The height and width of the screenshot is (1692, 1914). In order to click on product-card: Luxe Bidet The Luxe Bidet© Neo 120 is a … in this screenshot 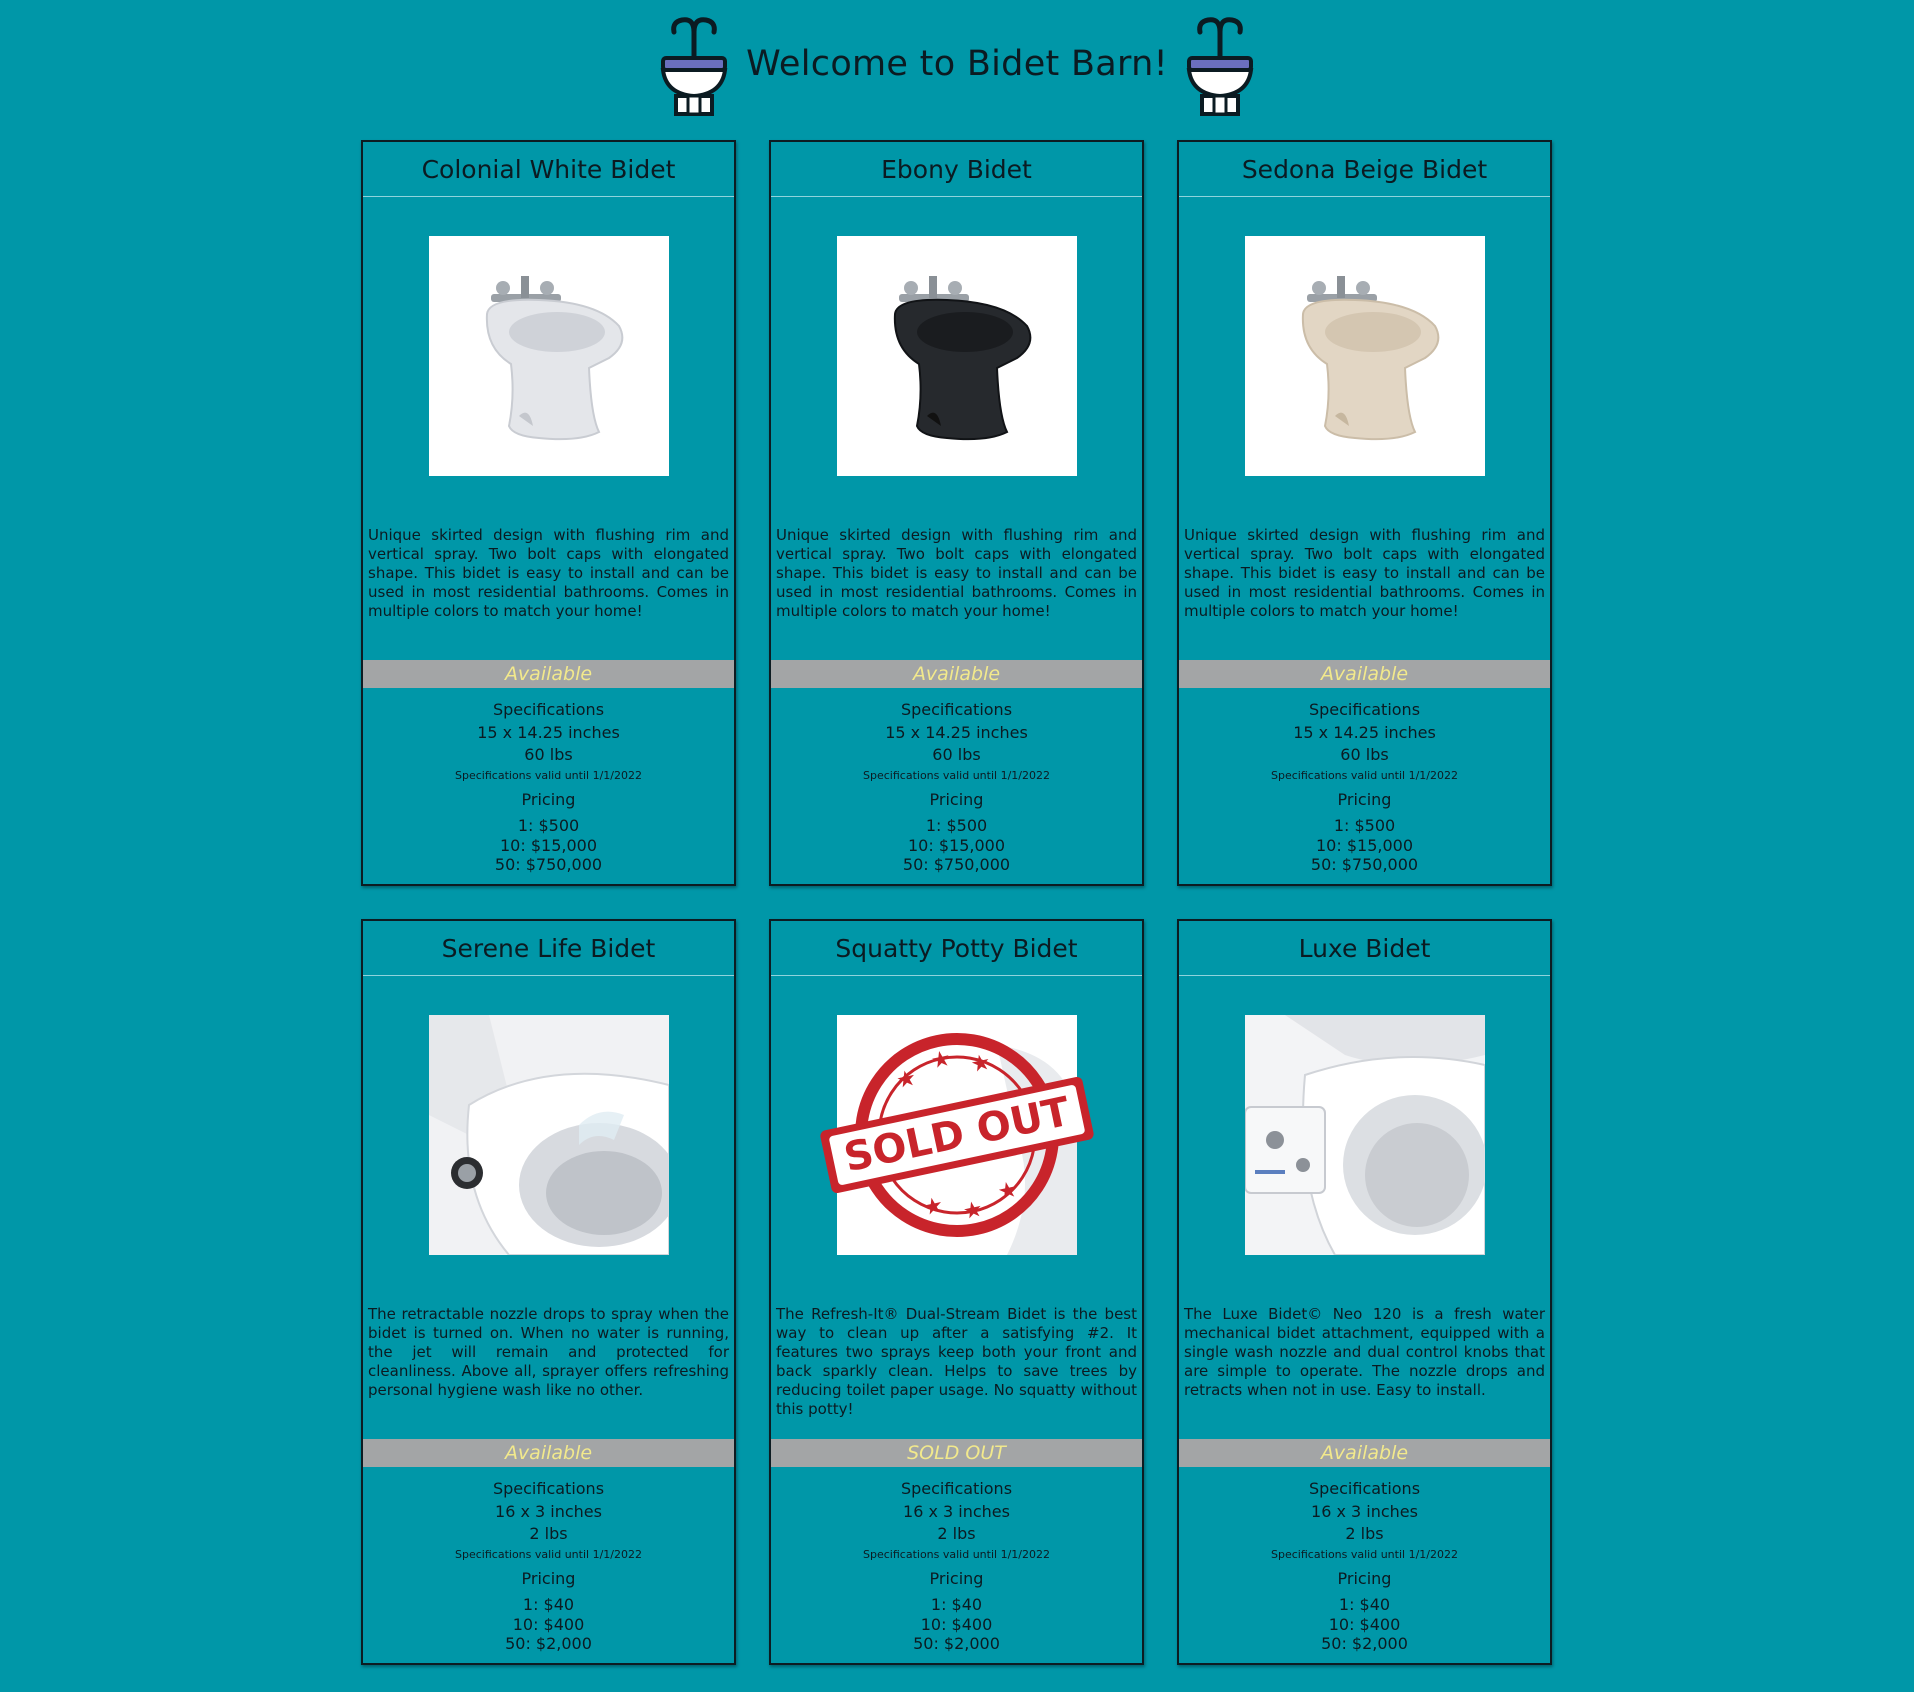, I will do `click(1364, 1292)`.